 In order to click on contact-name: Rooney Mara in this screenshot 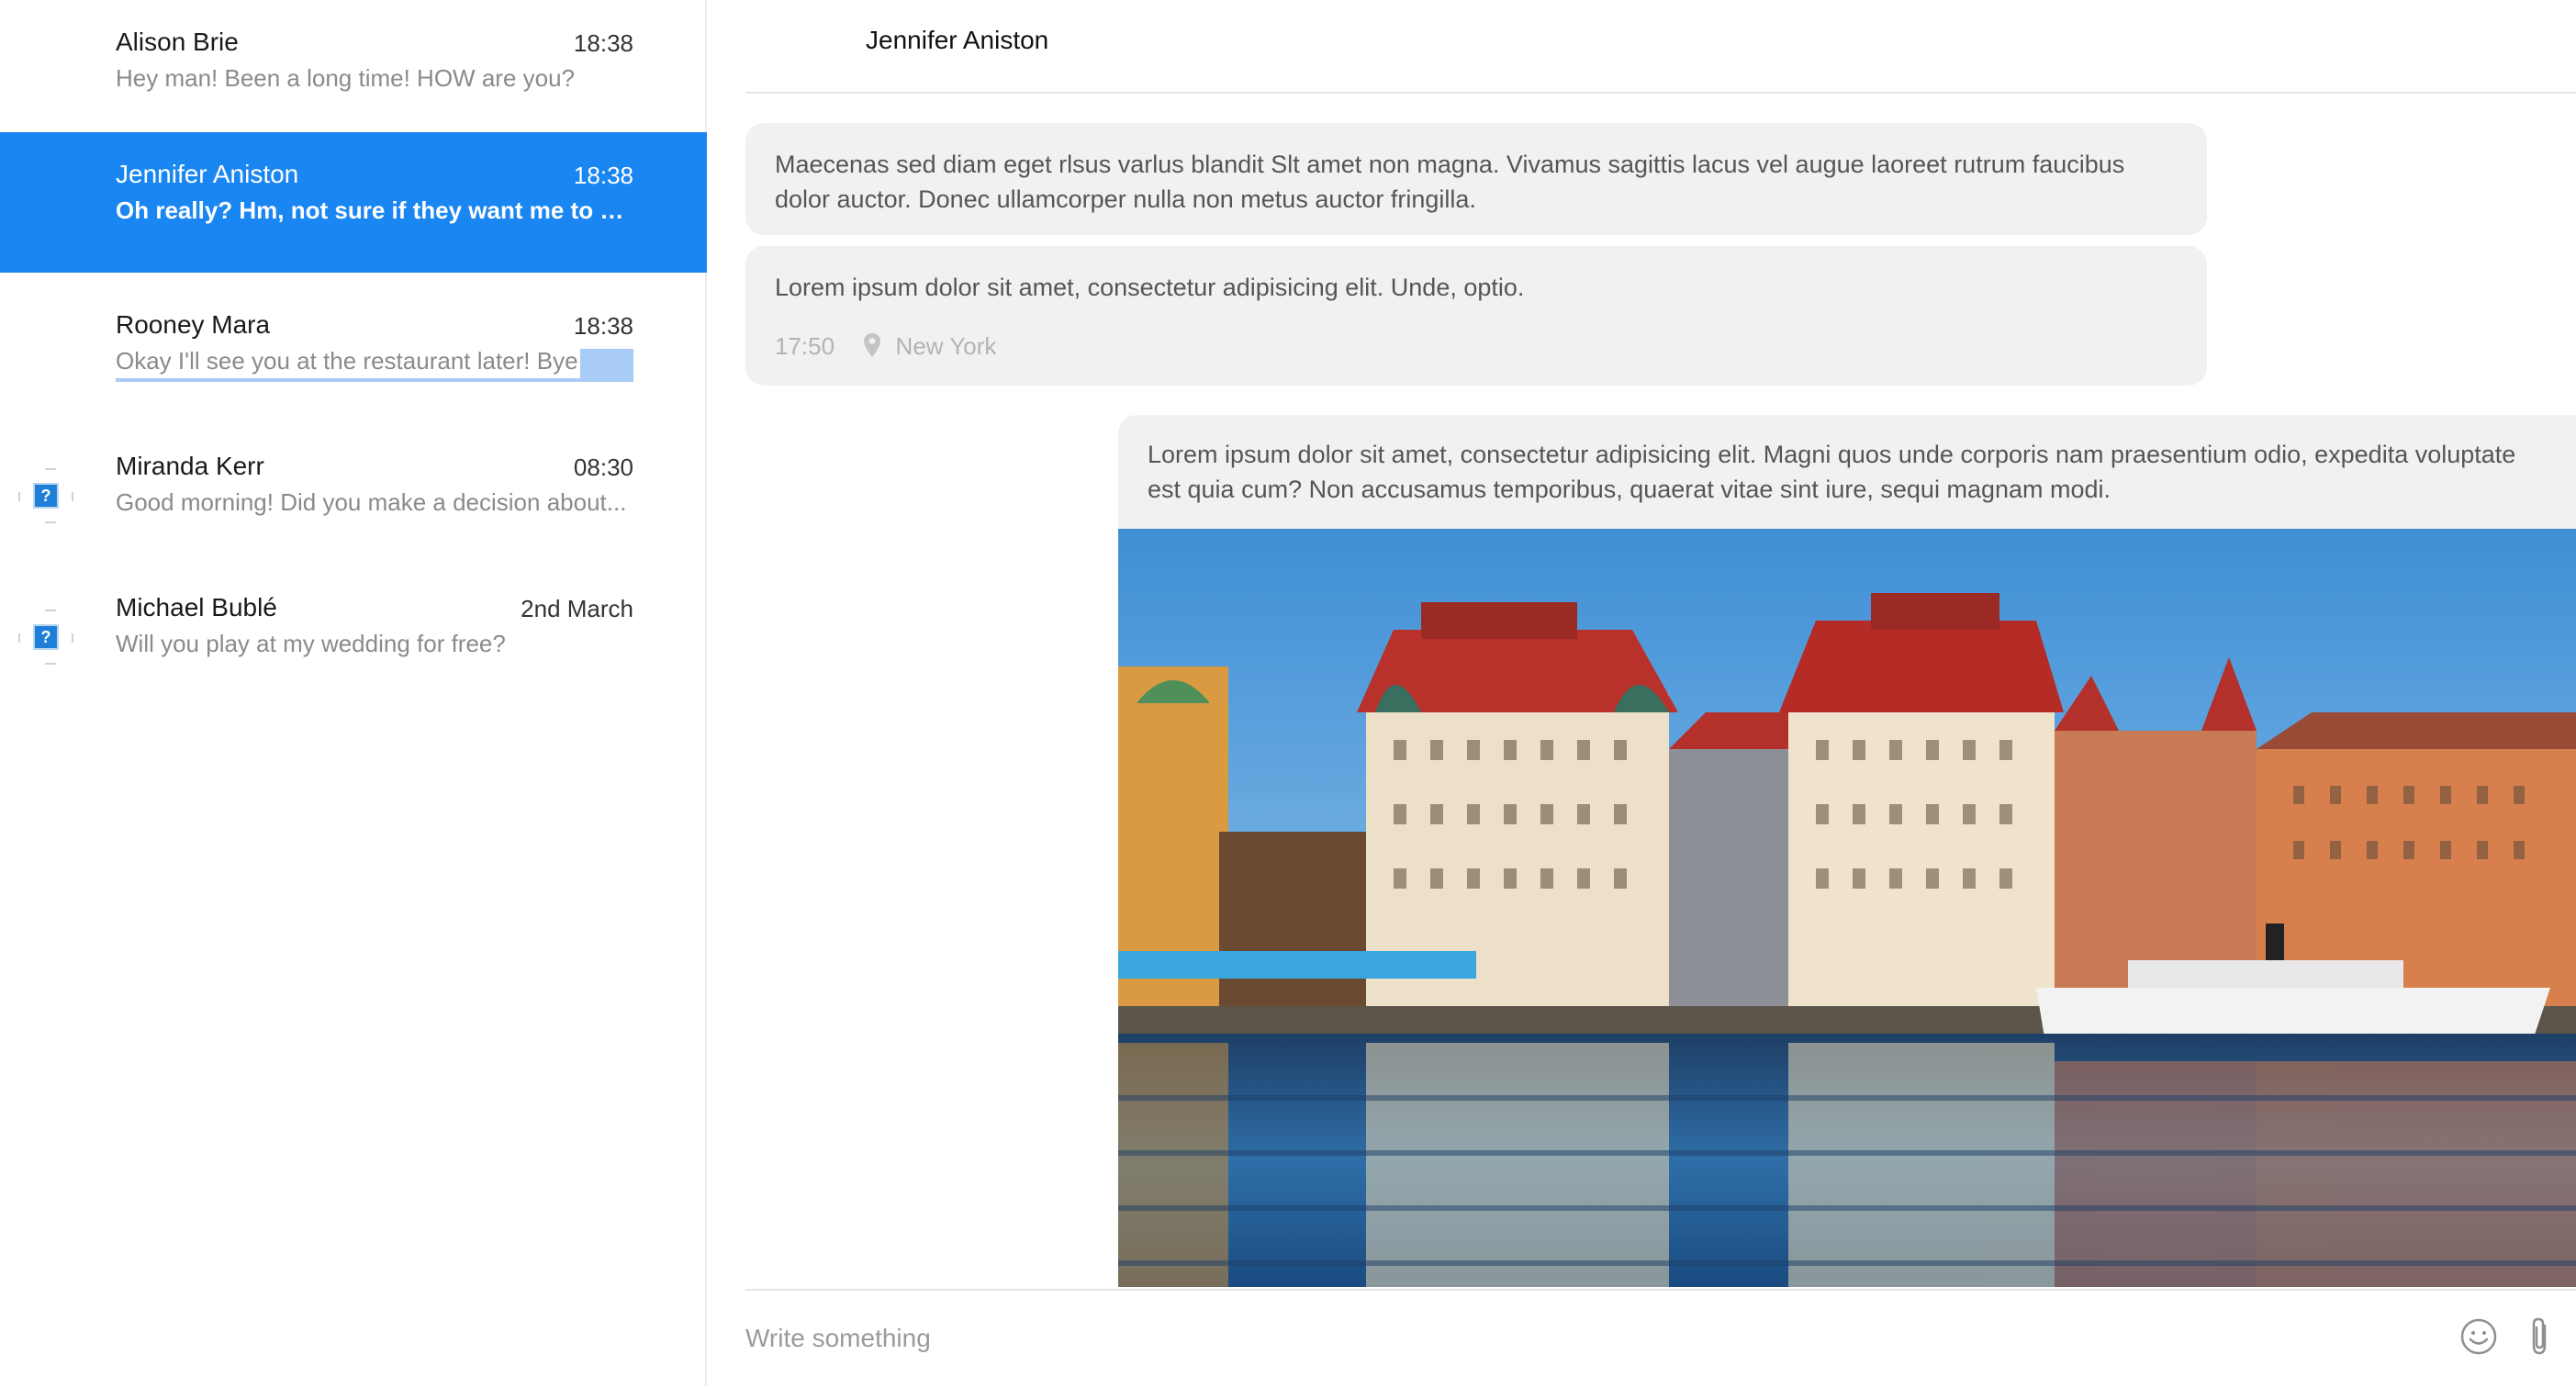, I will do `click(193, 324)`.